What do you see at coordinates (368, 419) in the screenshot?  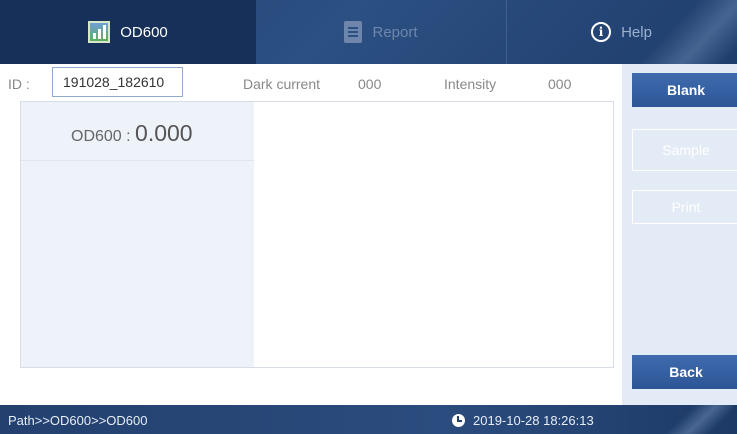 I see `status-bar: Path>>OD600>>OD600 2019-10-28 18:26:13` at bounding box center [368, 419].